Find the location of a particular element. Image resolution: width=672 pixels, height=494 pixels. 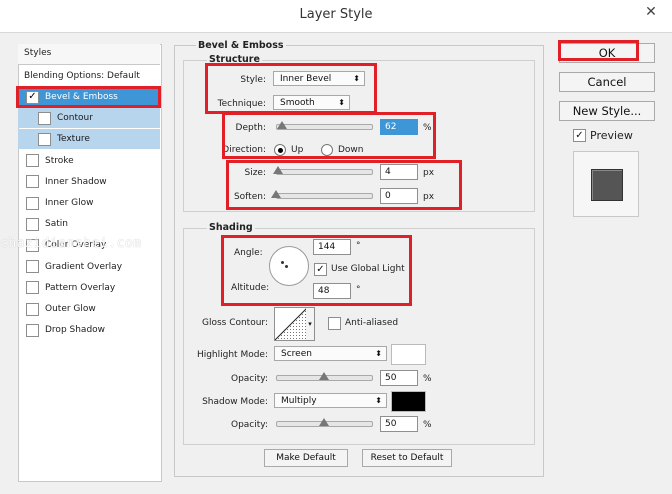

shadow-mode-select: Multiply ⬍ is located at coordinates (330, 400).